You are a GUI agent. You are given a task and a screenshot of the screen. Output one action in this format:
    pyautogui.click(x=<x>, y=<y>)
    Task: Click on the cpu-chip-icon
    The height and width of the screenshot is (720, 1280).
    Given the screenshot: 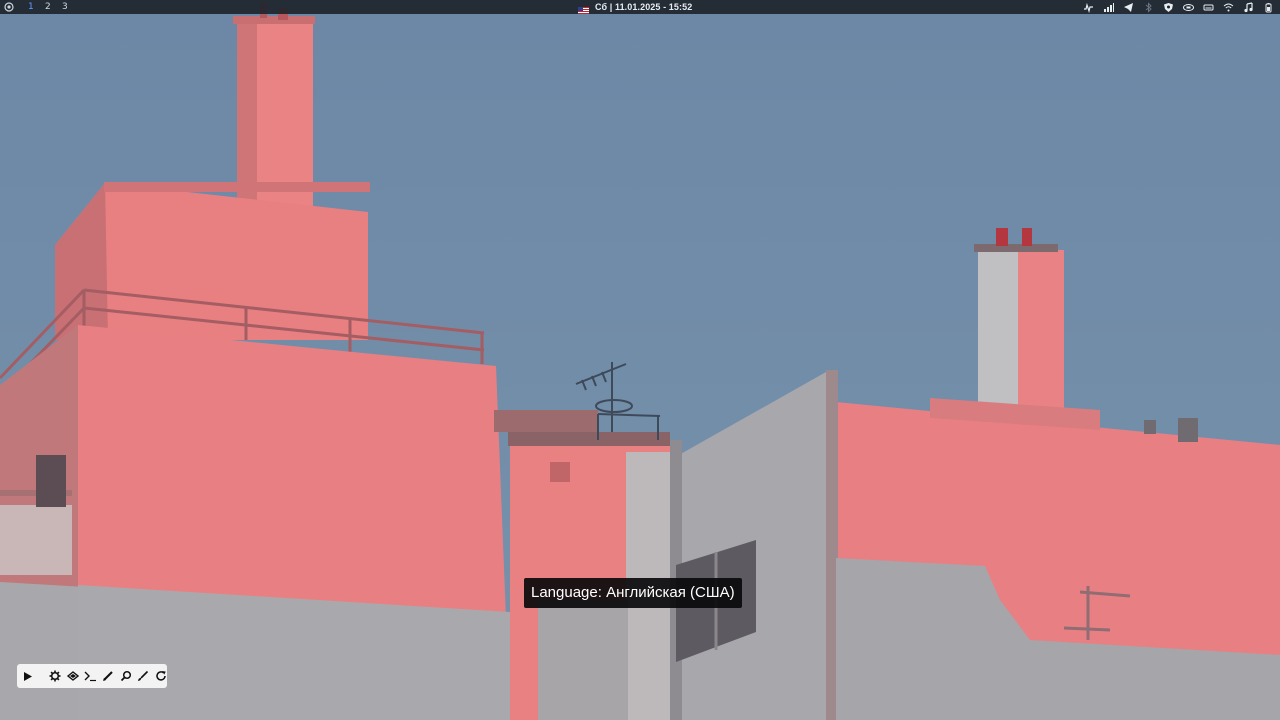 What is the action you would take?
    pyautogui.click(x=1188, y=7)
    